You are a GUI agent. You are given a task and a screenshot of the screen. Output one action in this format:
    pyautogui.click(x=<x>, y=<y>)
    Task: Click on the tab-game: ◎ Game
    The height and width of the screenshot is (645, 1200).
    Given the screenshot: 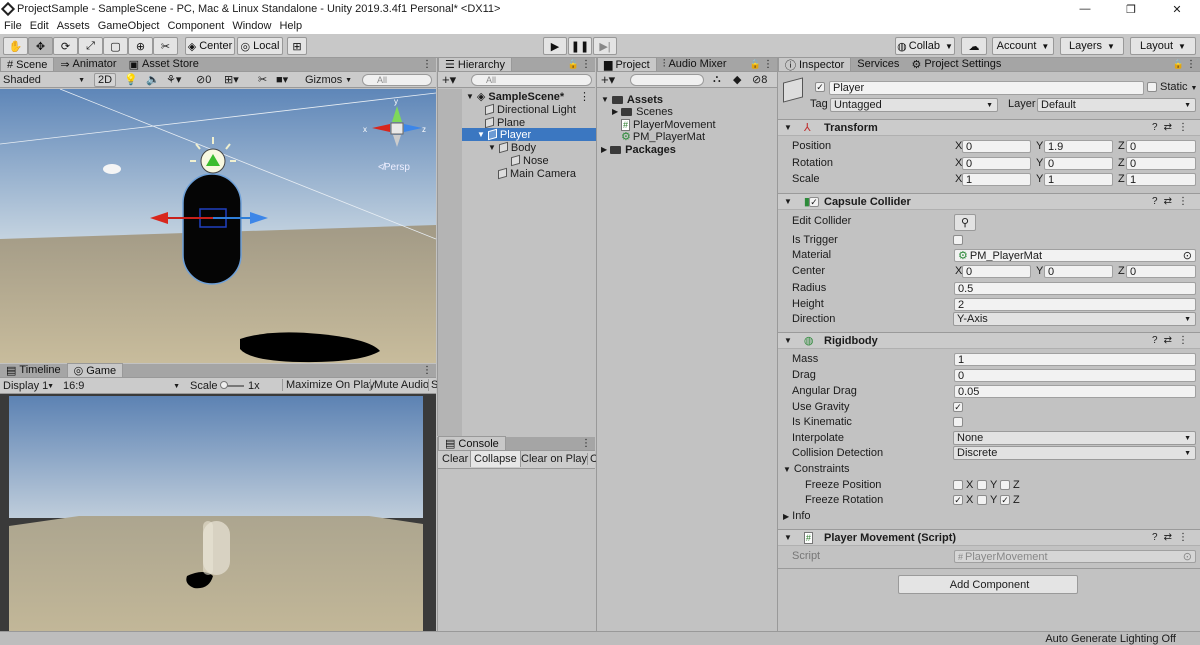 What is the action you would take?
    pyautogui.click(x=95, y=370)
    